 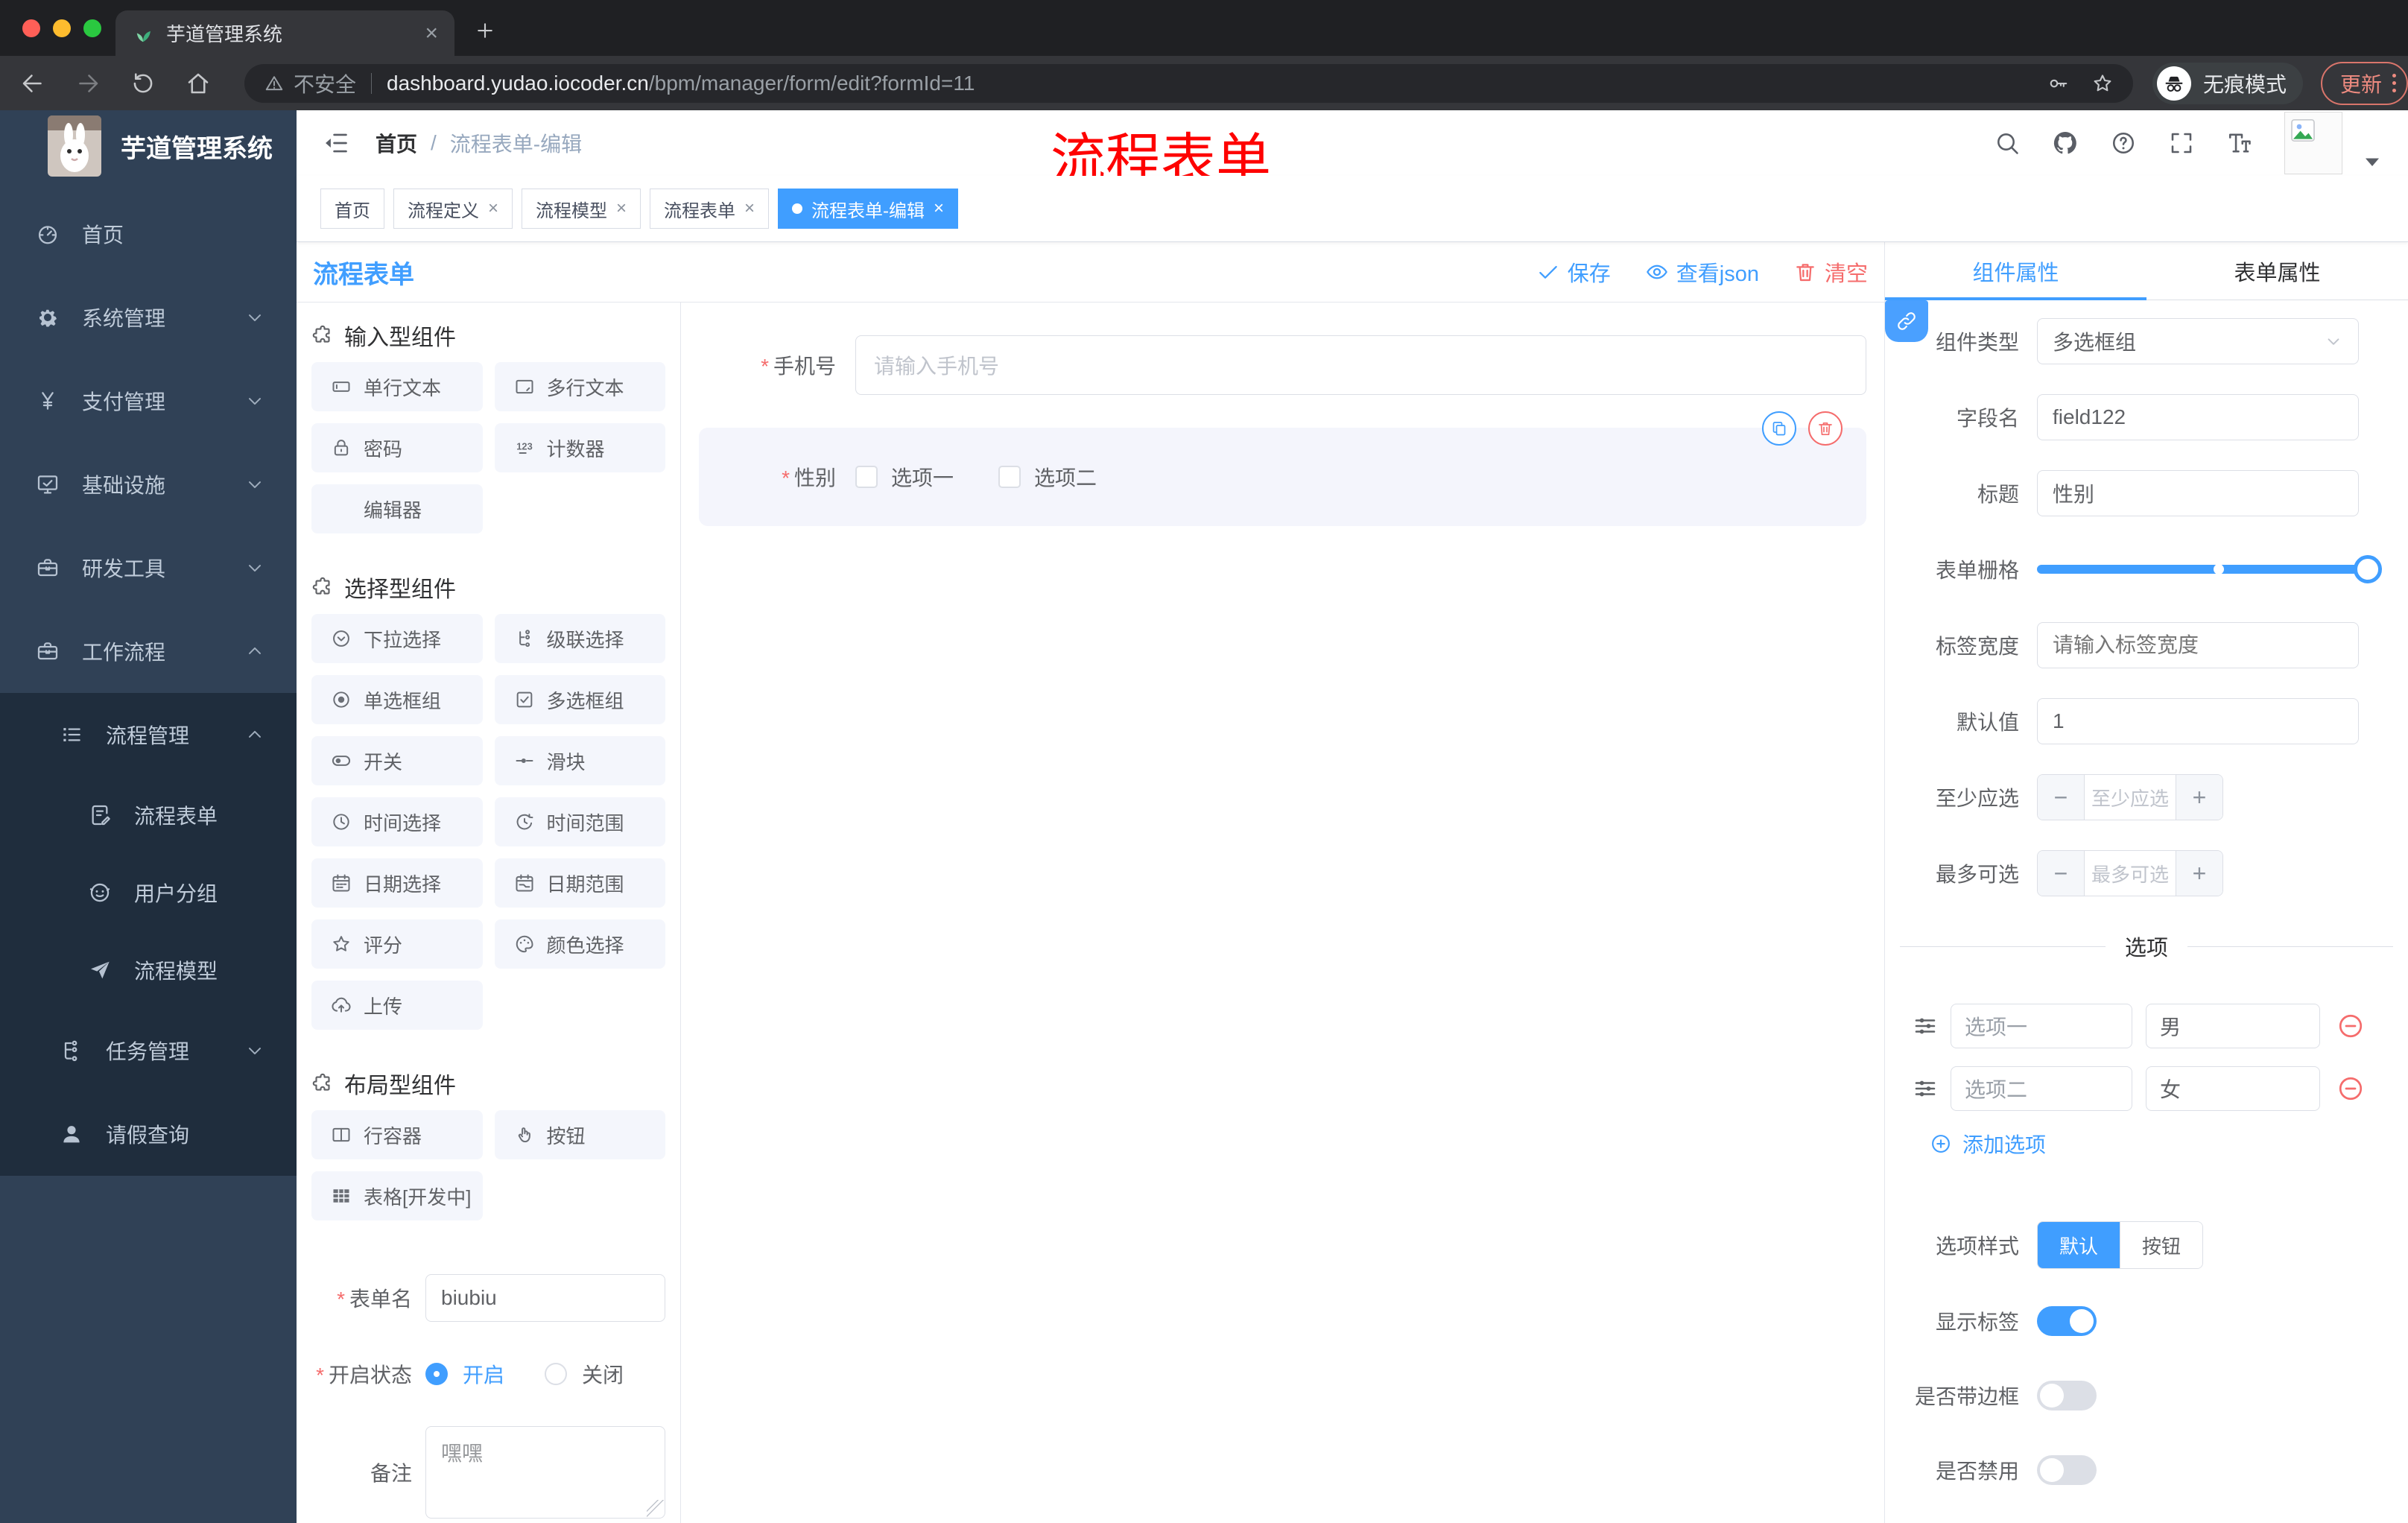 I want to click on drag-handle-icon, so click(x=1925, y=1026).